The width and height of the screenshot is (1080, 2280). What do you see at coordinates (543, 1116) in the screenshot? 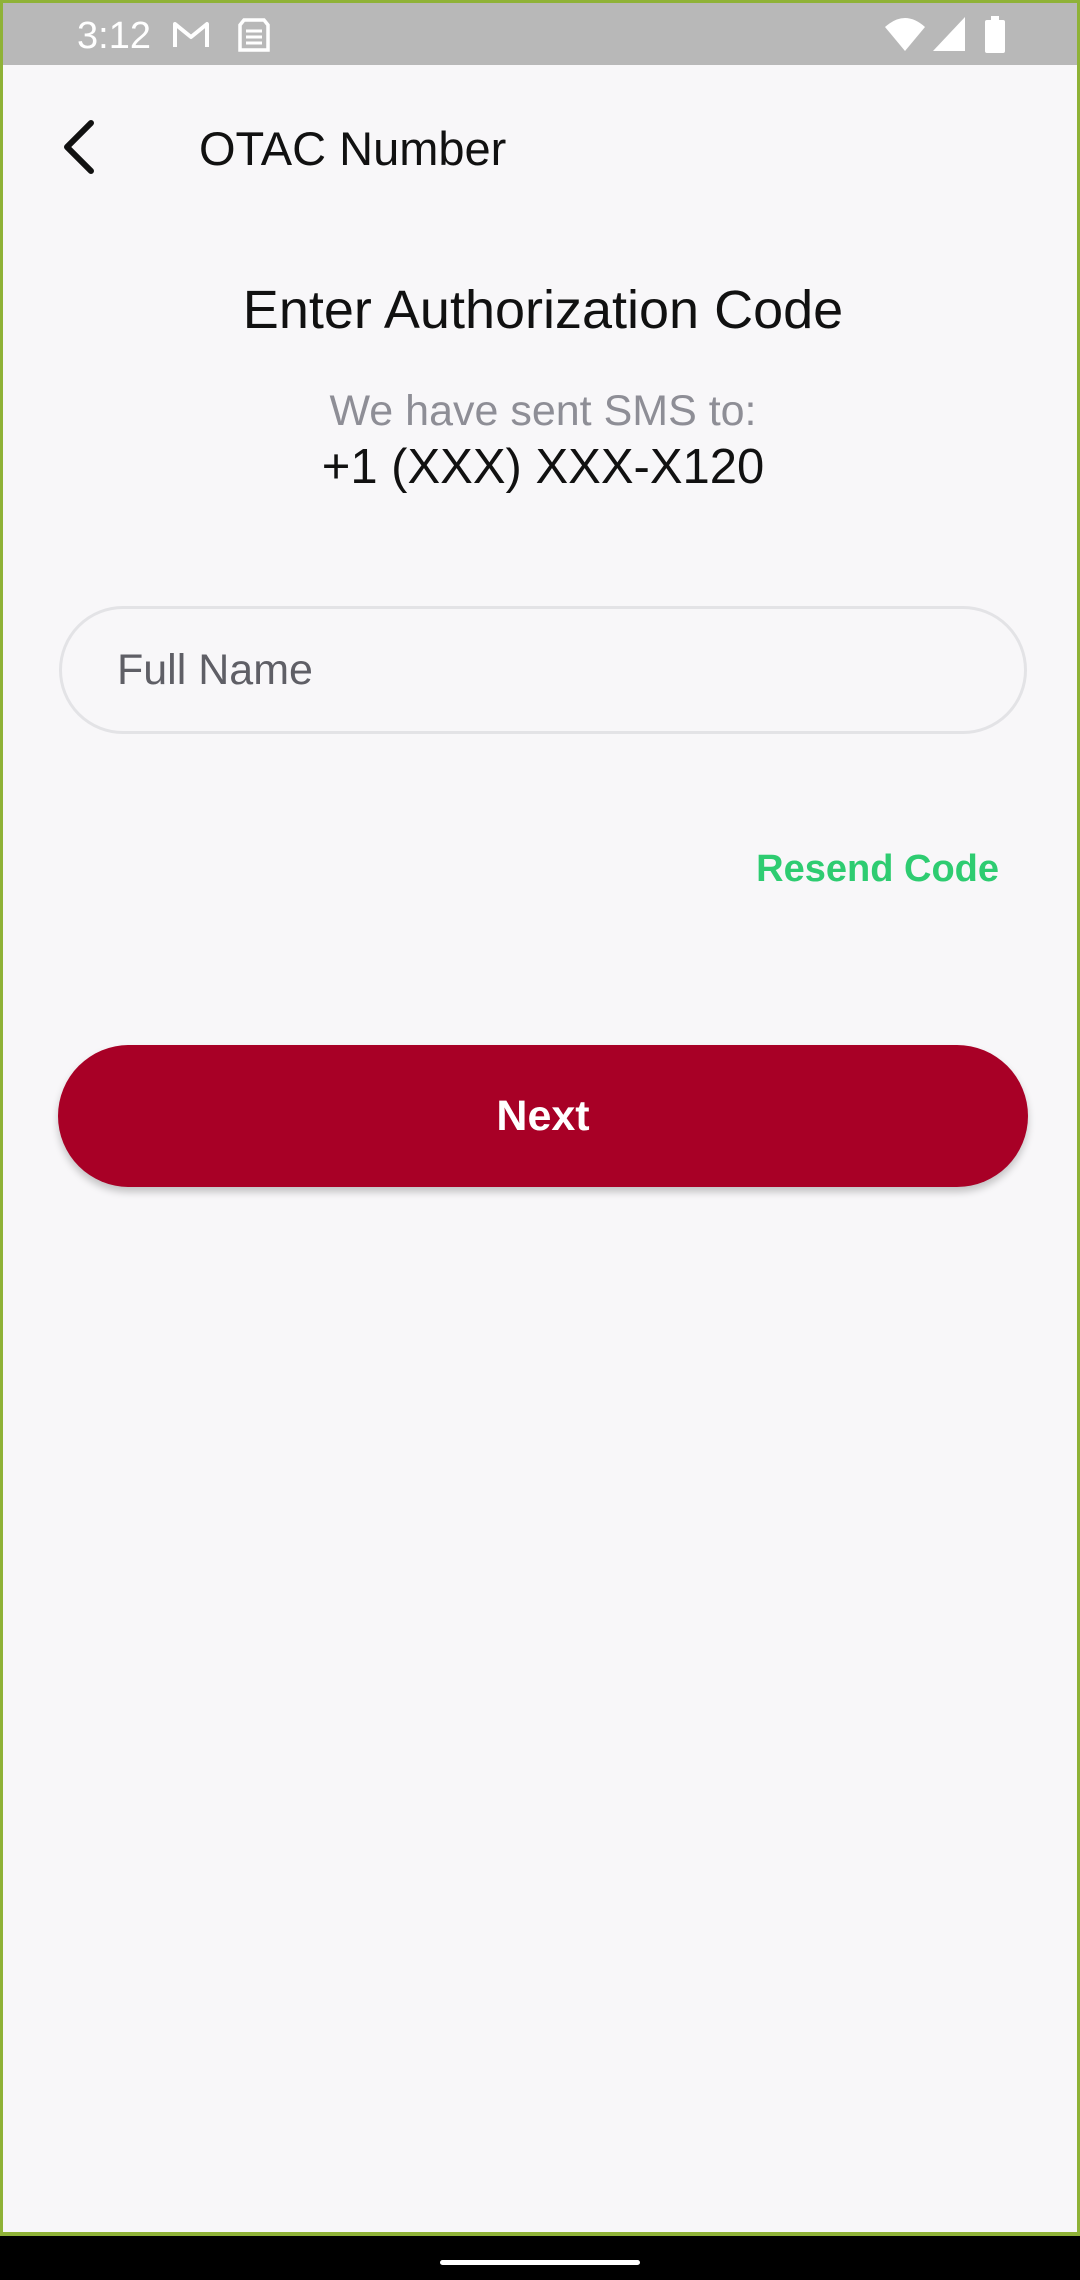
I see `next-button: Next` at bounding box center [543, 1116].